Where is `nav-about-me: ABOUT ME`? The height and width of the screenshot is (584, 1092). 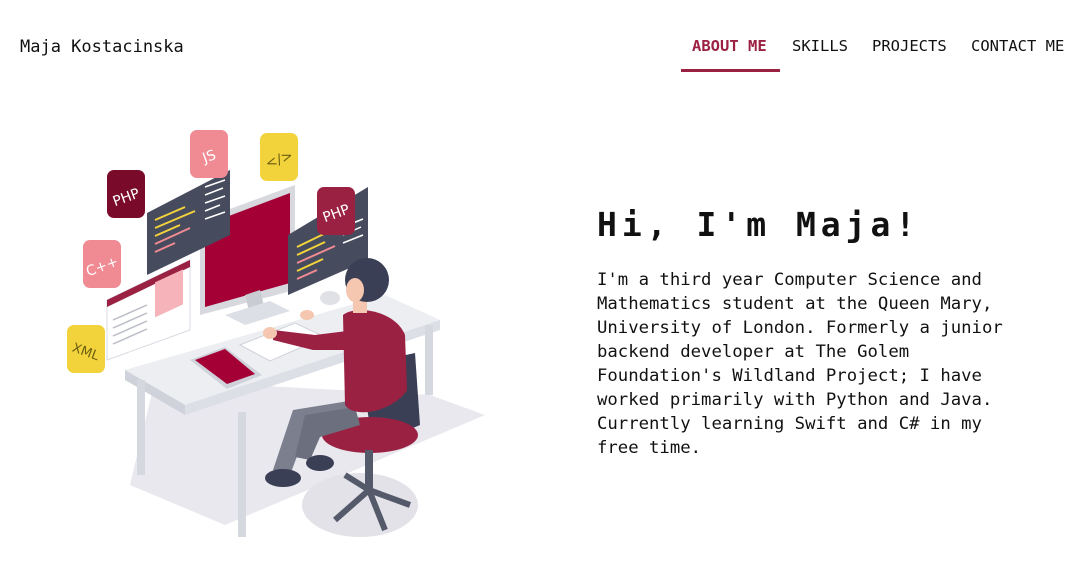 nav-about-me: ABOUT ME is located at coordinates (729, 46).